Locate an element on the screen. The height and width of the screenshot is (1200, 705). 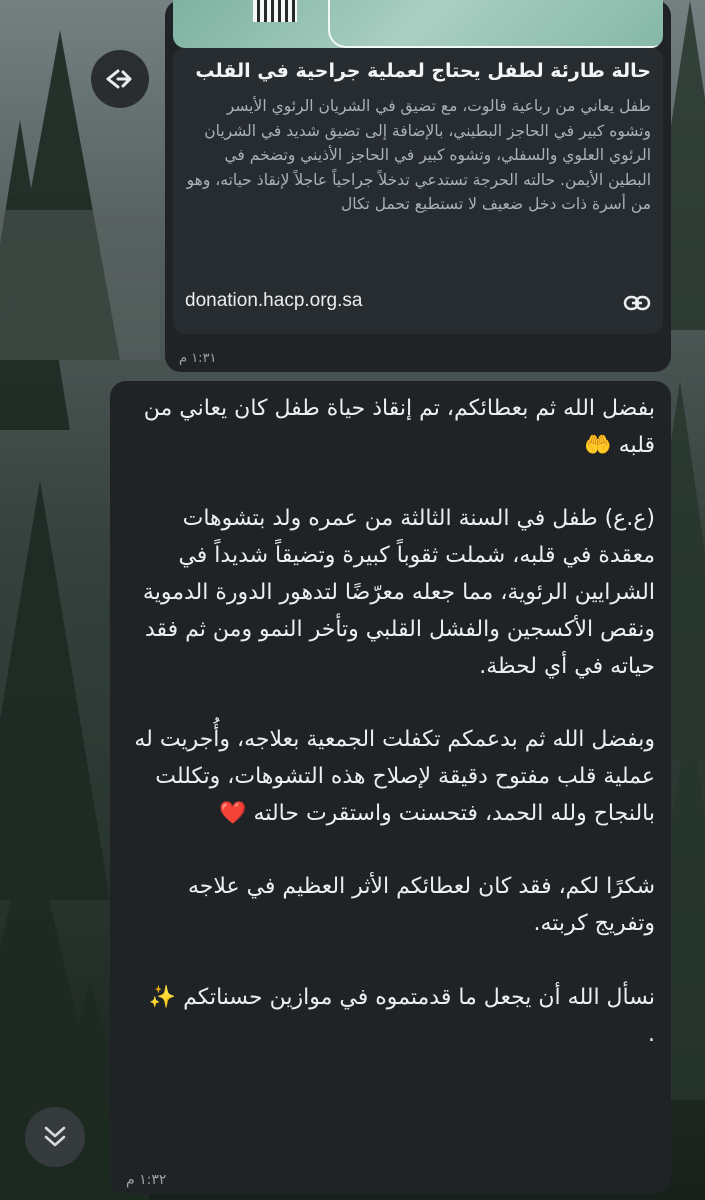
link-preview-image is located at coordinates (418, 24).